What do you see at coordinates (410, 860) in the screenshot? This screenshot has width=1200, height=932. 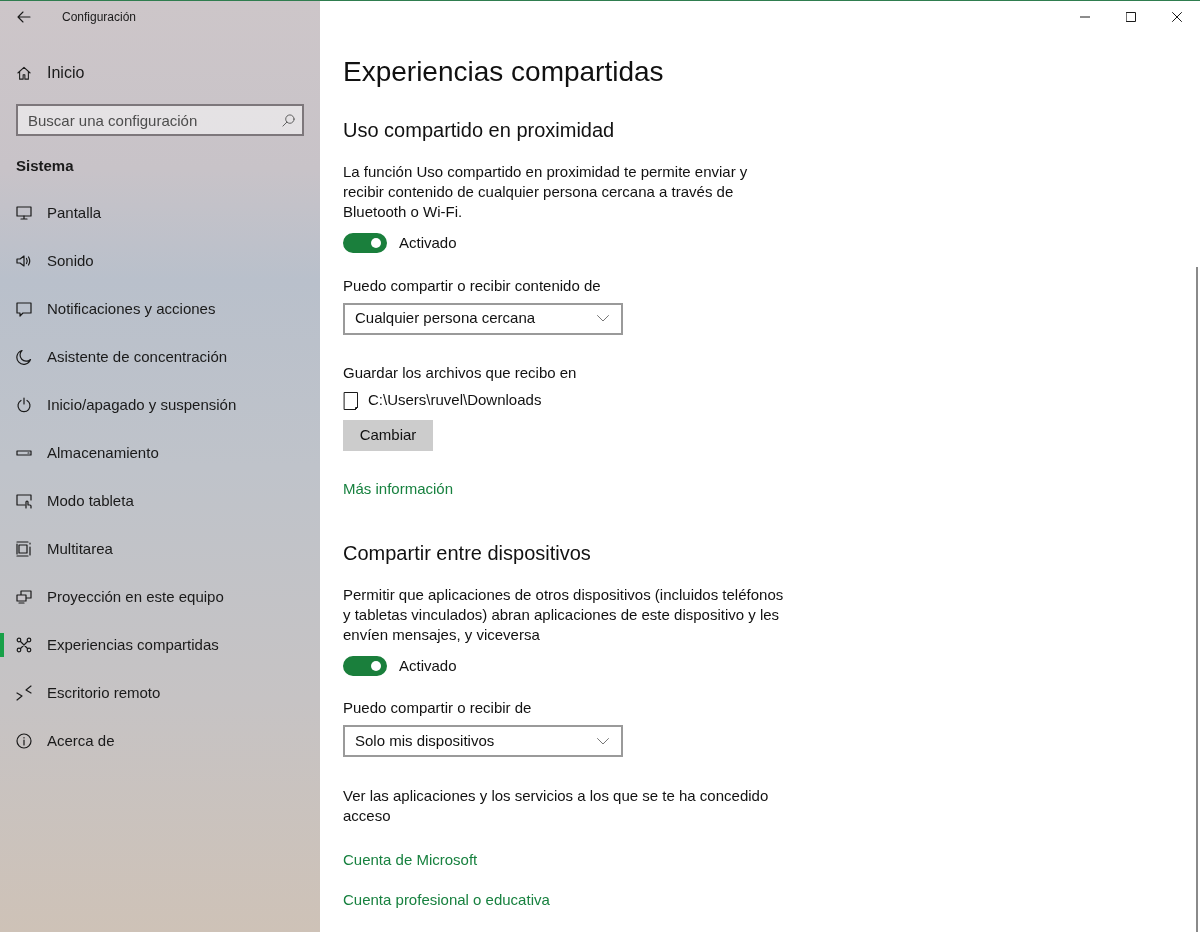 I see `text-link: Cuenta de Microsoft` at bounding box center [410, 860].